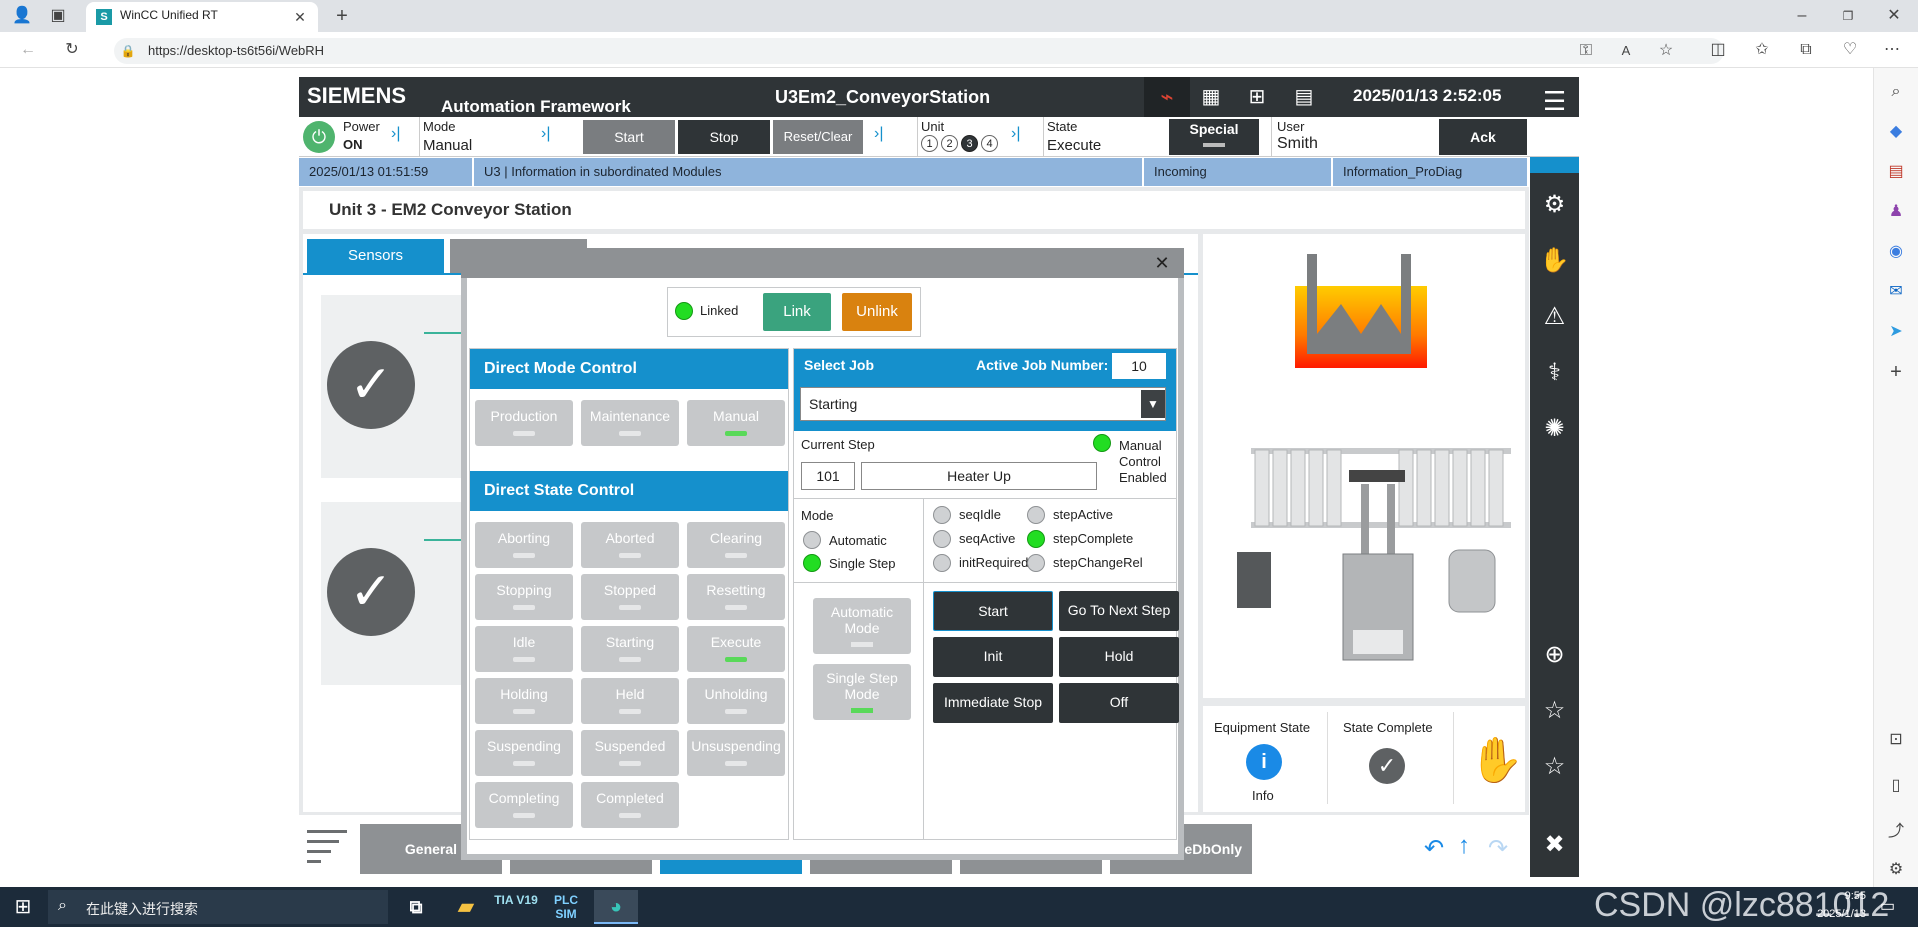  Describe the element at coordinates (724, 137) in the screenshot. I see `stop-button: Stop` at that location.